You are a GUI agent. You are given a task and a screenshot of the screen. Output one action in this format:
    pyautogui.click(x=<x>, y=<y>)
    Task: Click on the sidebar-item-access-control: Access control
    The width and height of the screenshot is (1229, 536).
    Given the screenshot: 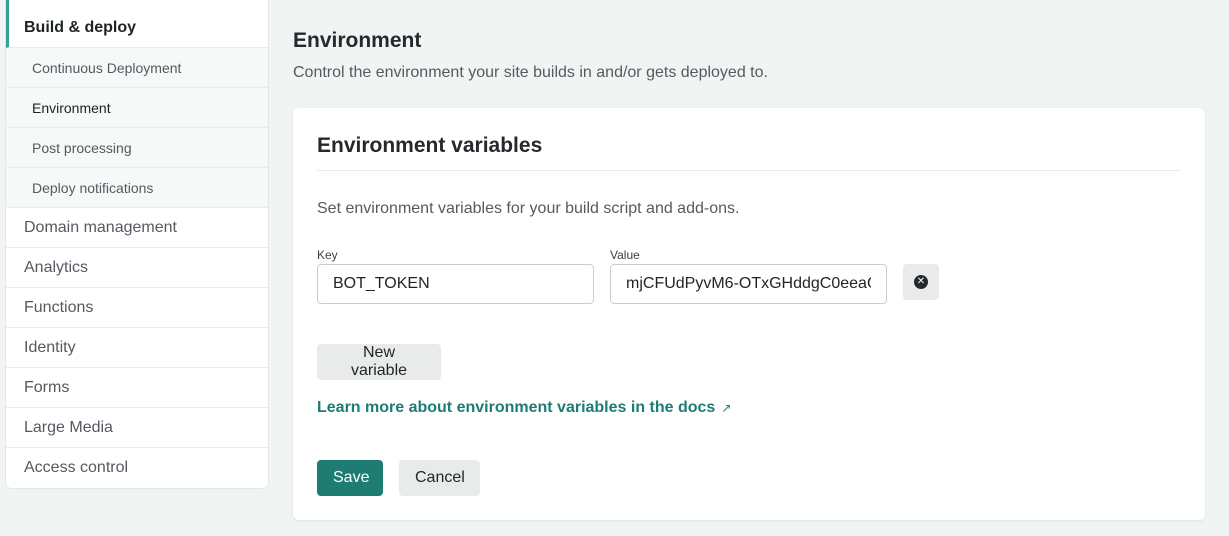 What is the action you would take?
    pyautogui.click(x=137, y=468)
    